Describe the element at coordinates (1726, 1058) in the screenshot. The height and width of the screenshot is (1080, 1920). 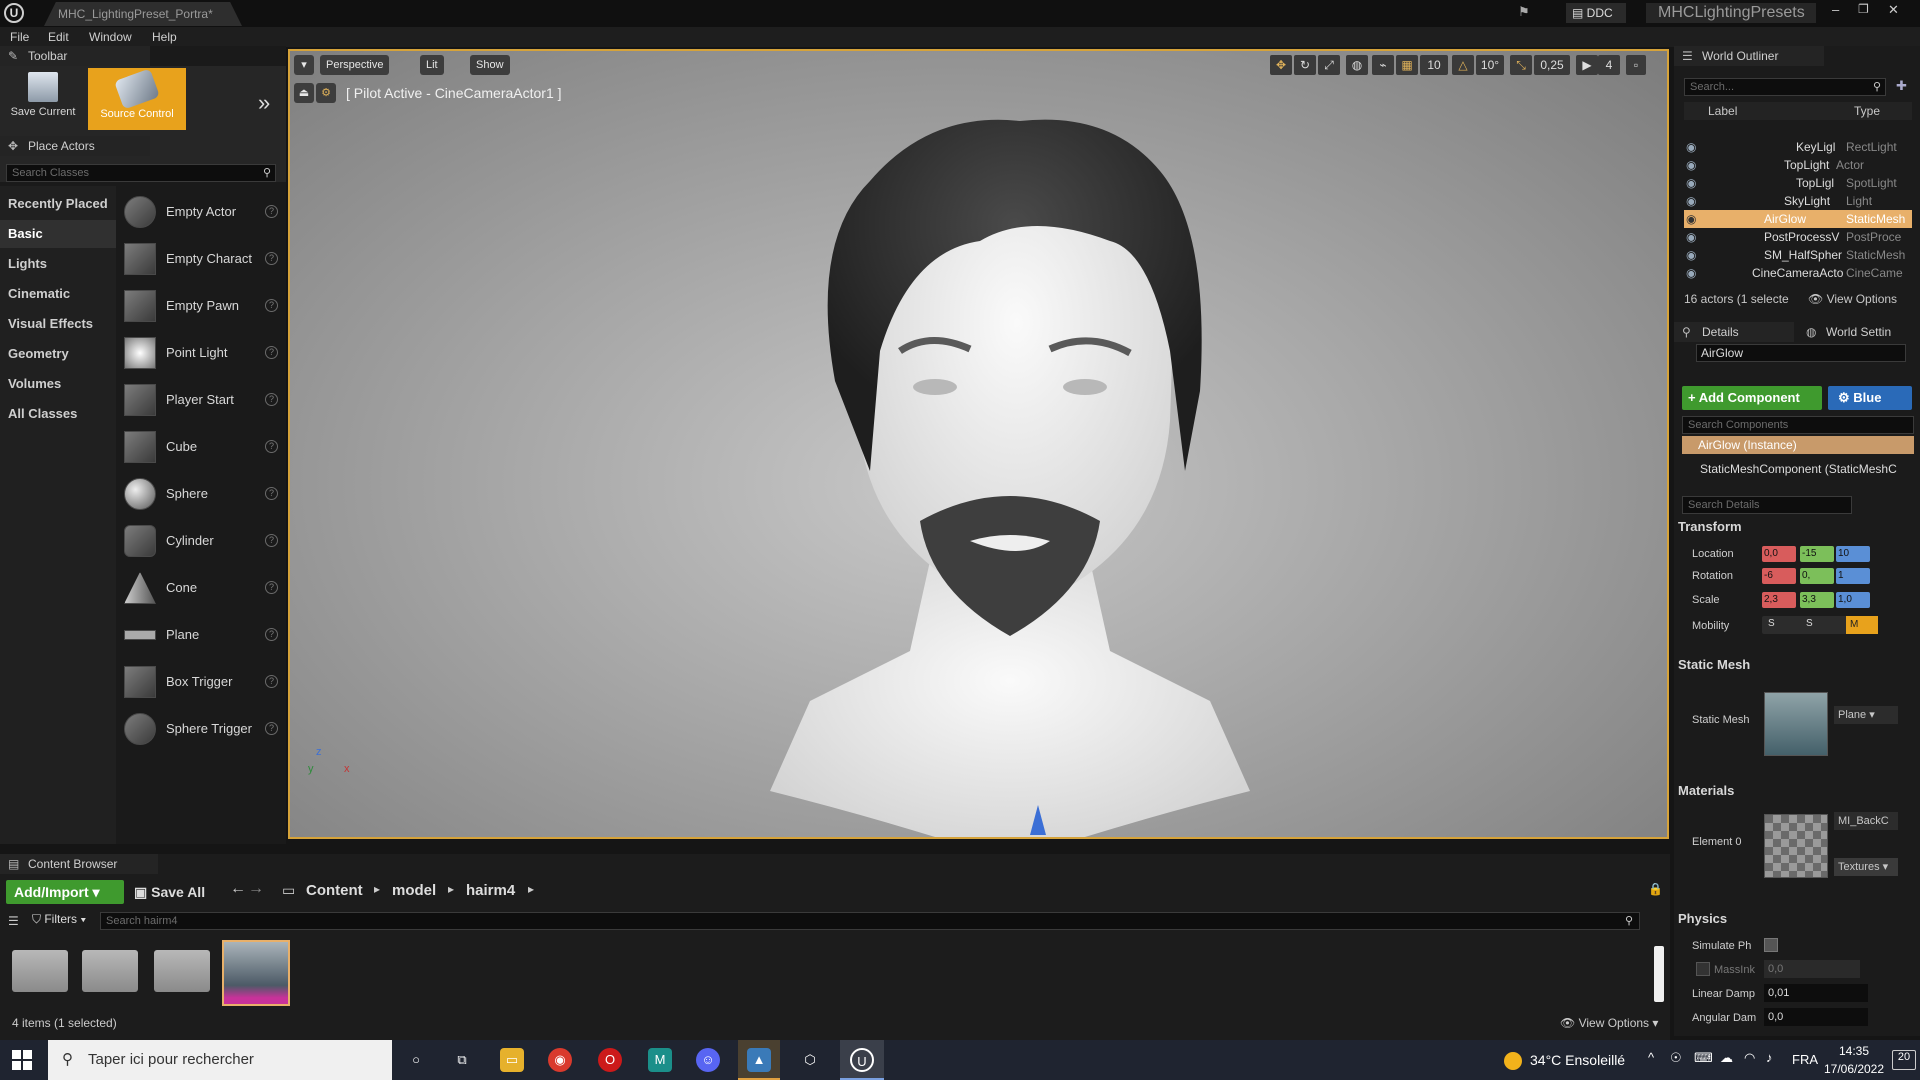
I see `onedrive-icon: ☁` at that location.